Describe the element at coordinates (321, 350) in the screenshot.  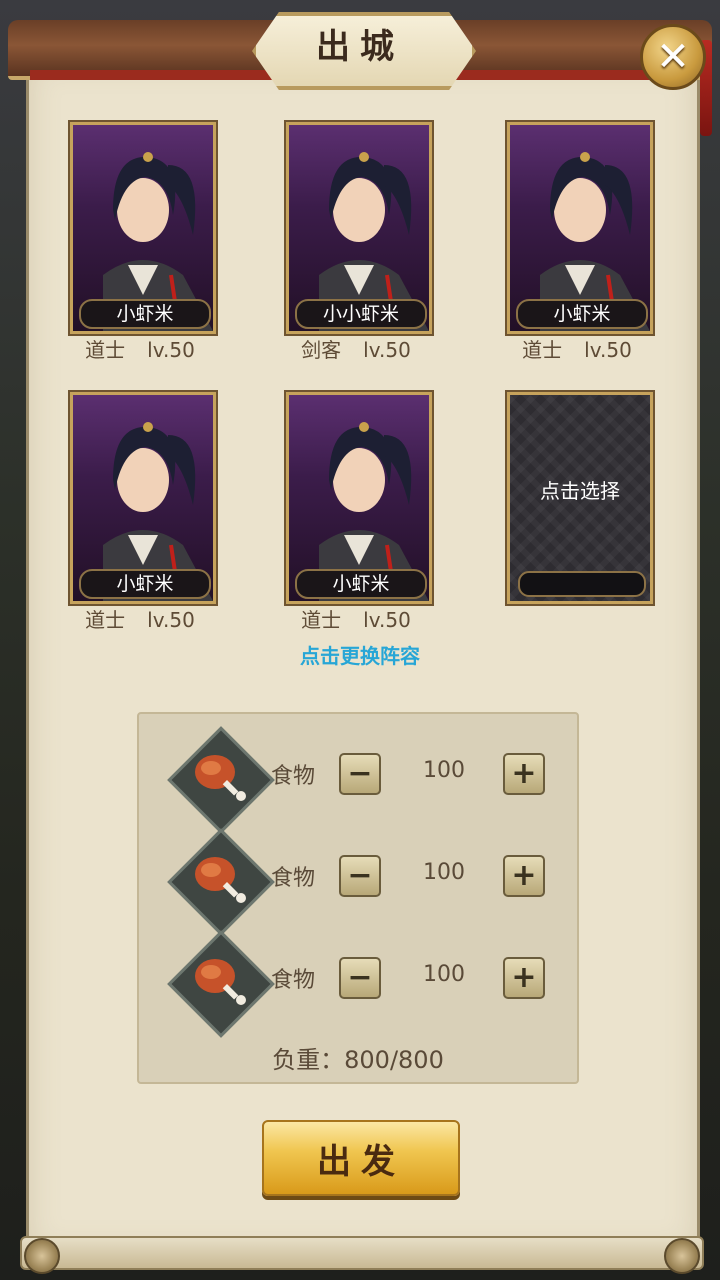
I see `hero-class: 剑客` at that location.